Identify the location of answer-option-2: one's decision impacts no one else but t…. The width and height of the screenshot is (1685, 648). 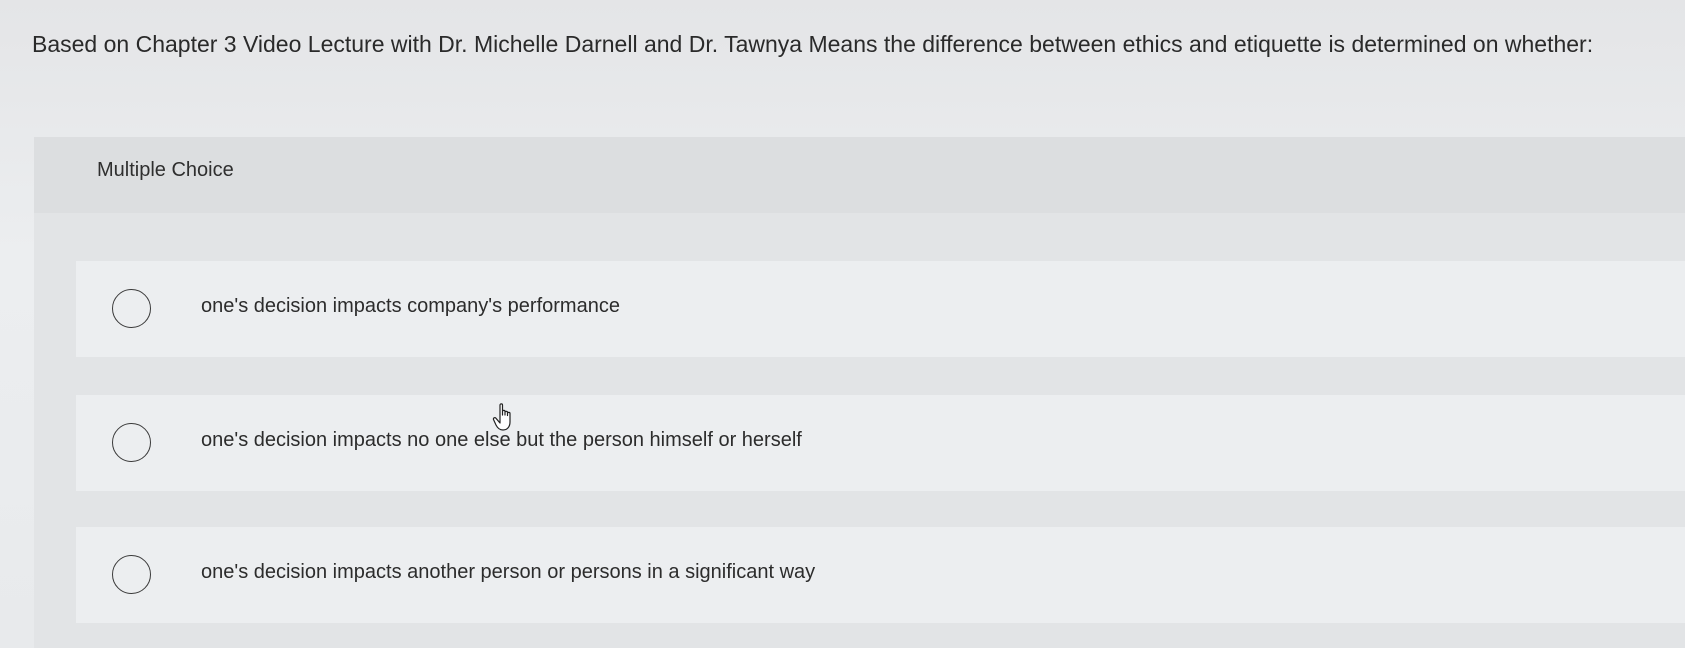
(880, 443).